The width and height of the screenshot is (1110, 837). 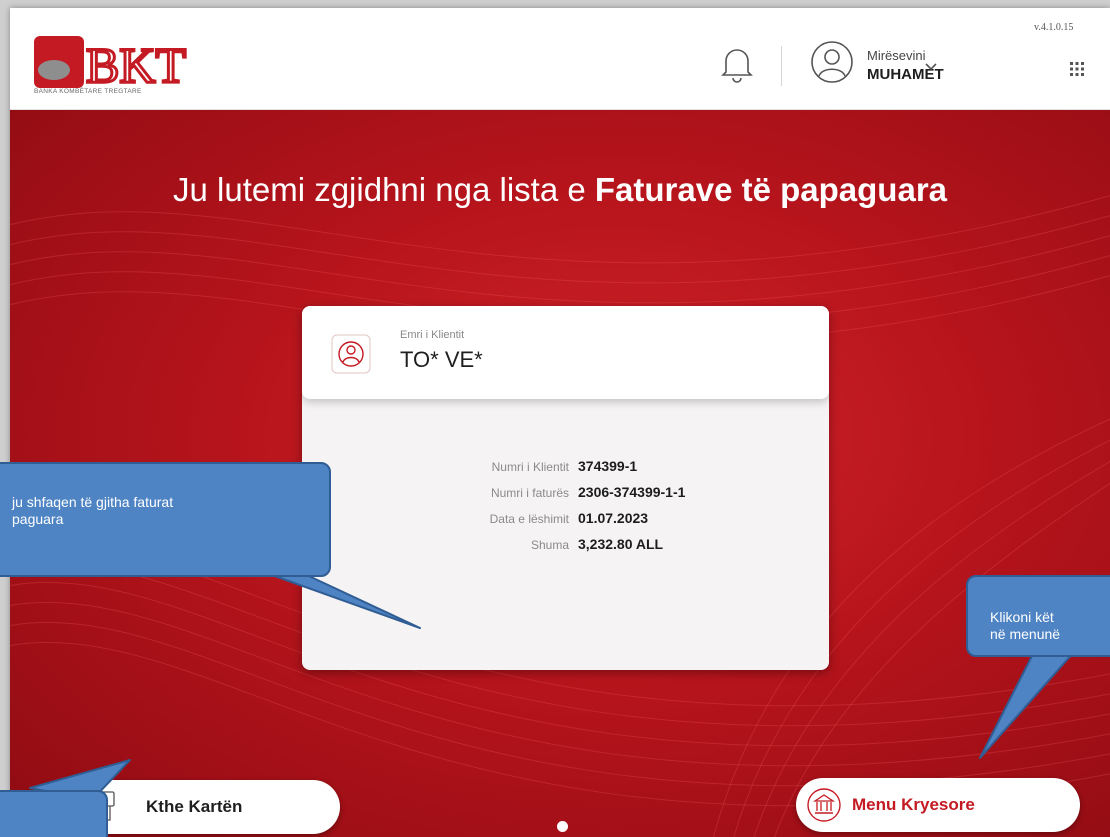 I want to click on callout-right-line1: Klikoni kët, so click(x=1022, y=617).